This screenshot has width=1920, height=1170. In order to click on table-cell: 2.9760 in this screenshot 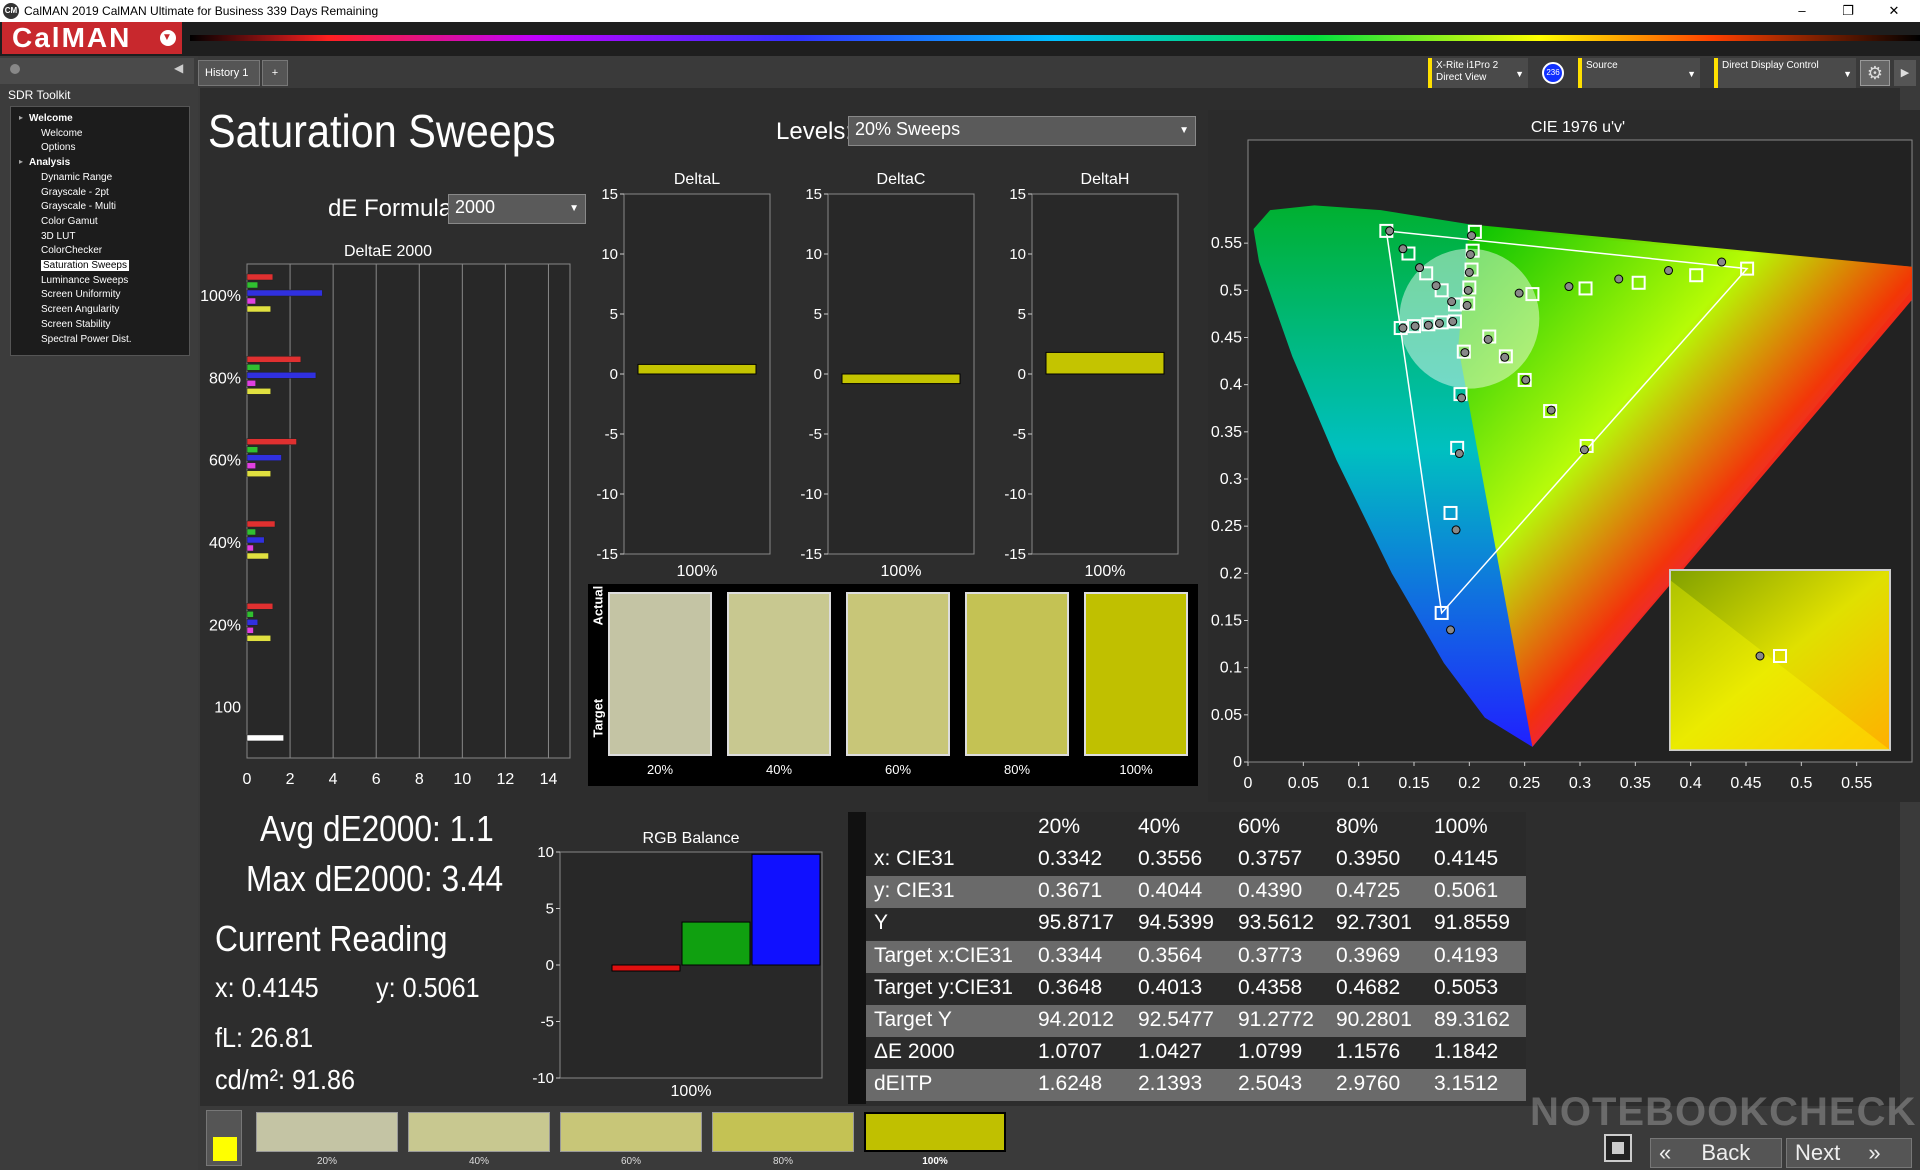, I will do `click(1368, 1084)`.